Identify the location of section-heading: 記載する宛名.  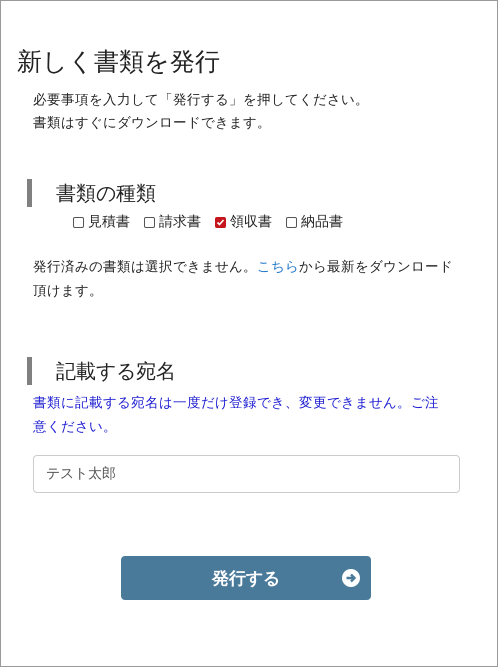
(116, 371).